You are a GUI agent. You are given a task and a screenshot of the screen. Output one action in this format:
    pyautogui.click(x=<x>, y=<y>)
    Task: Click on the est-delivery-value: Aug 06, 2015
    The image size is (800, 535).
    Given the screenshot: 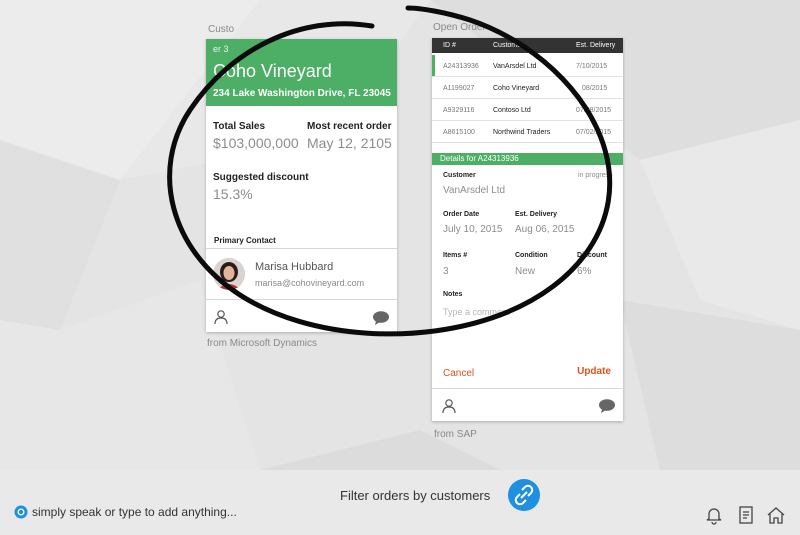 What is the action you would take?
    pyautogui.click(x=545, y=229)
    